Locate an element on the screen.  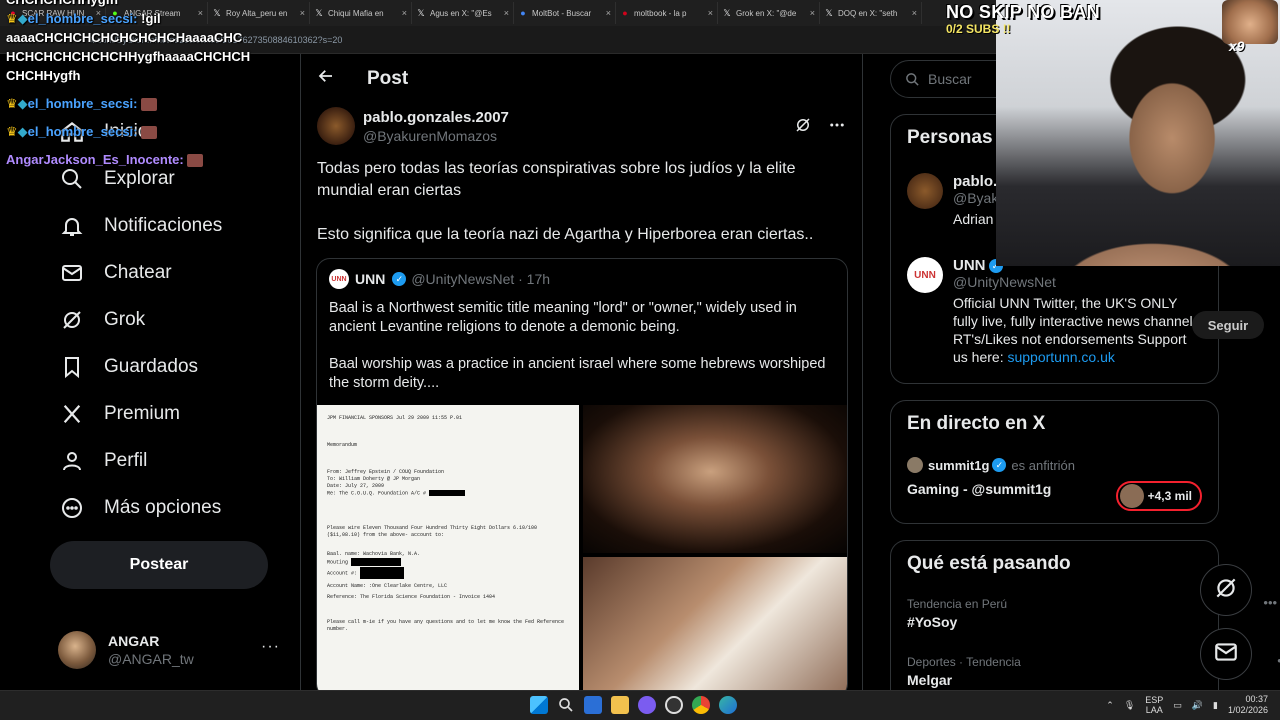
post-actions is located at coordinates (820, 127).